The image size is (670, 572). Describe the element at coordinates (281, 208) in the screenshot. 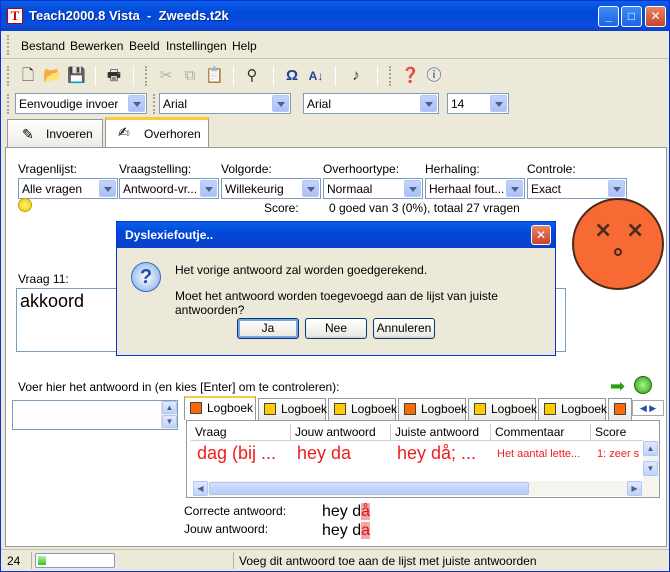

I see `score-label: Score:` at that location.